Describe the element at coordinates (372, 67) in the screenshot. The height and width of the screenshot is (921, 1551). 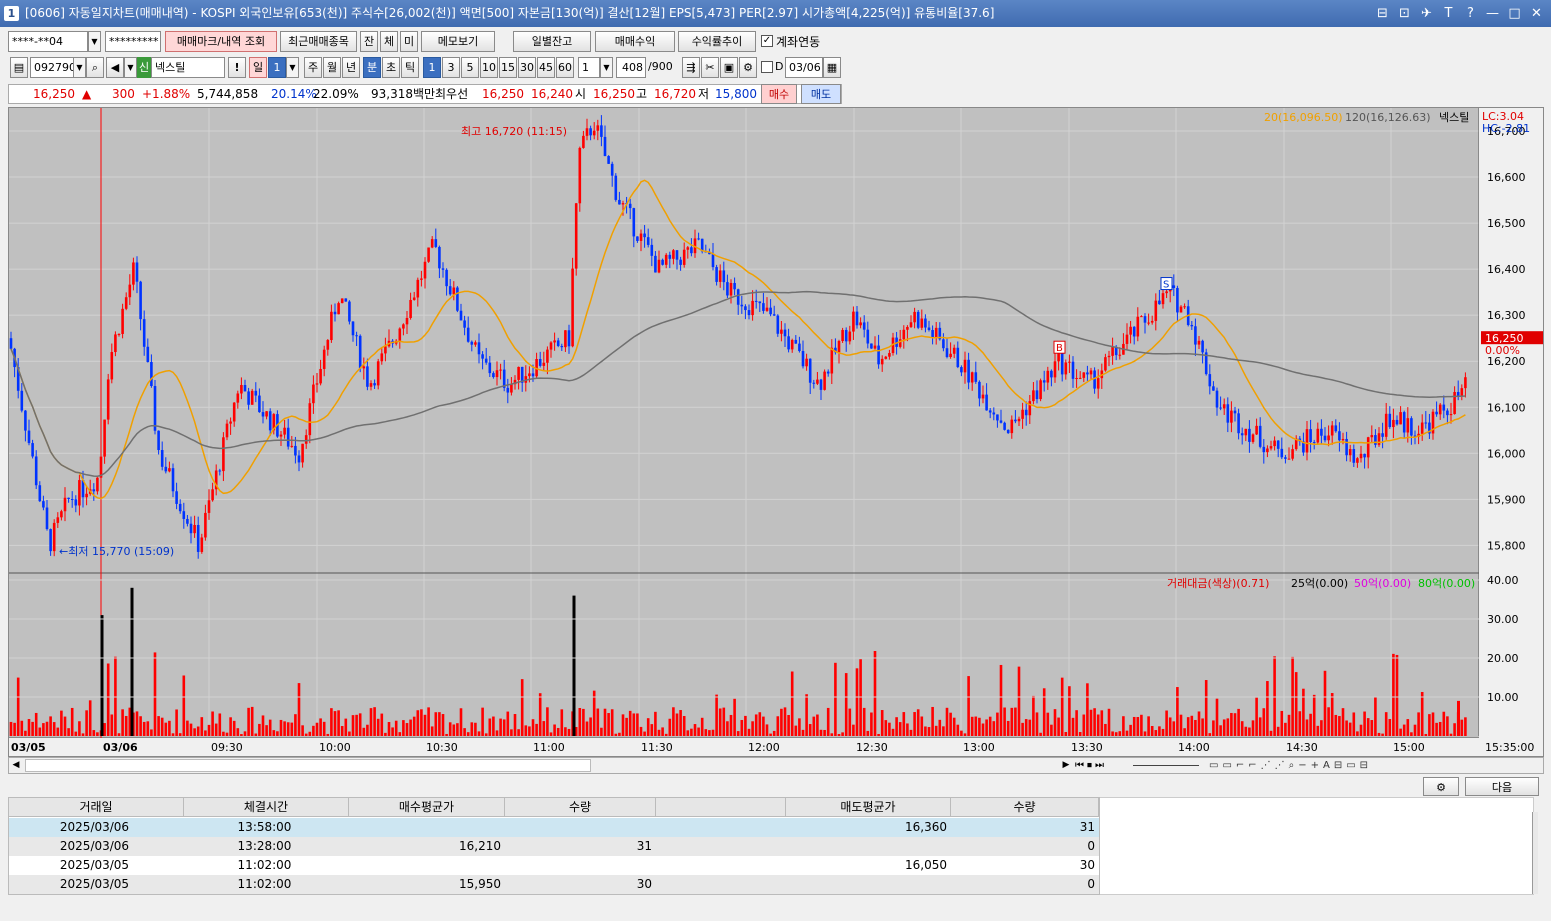
I see `period-minute-button: 분` at that location.